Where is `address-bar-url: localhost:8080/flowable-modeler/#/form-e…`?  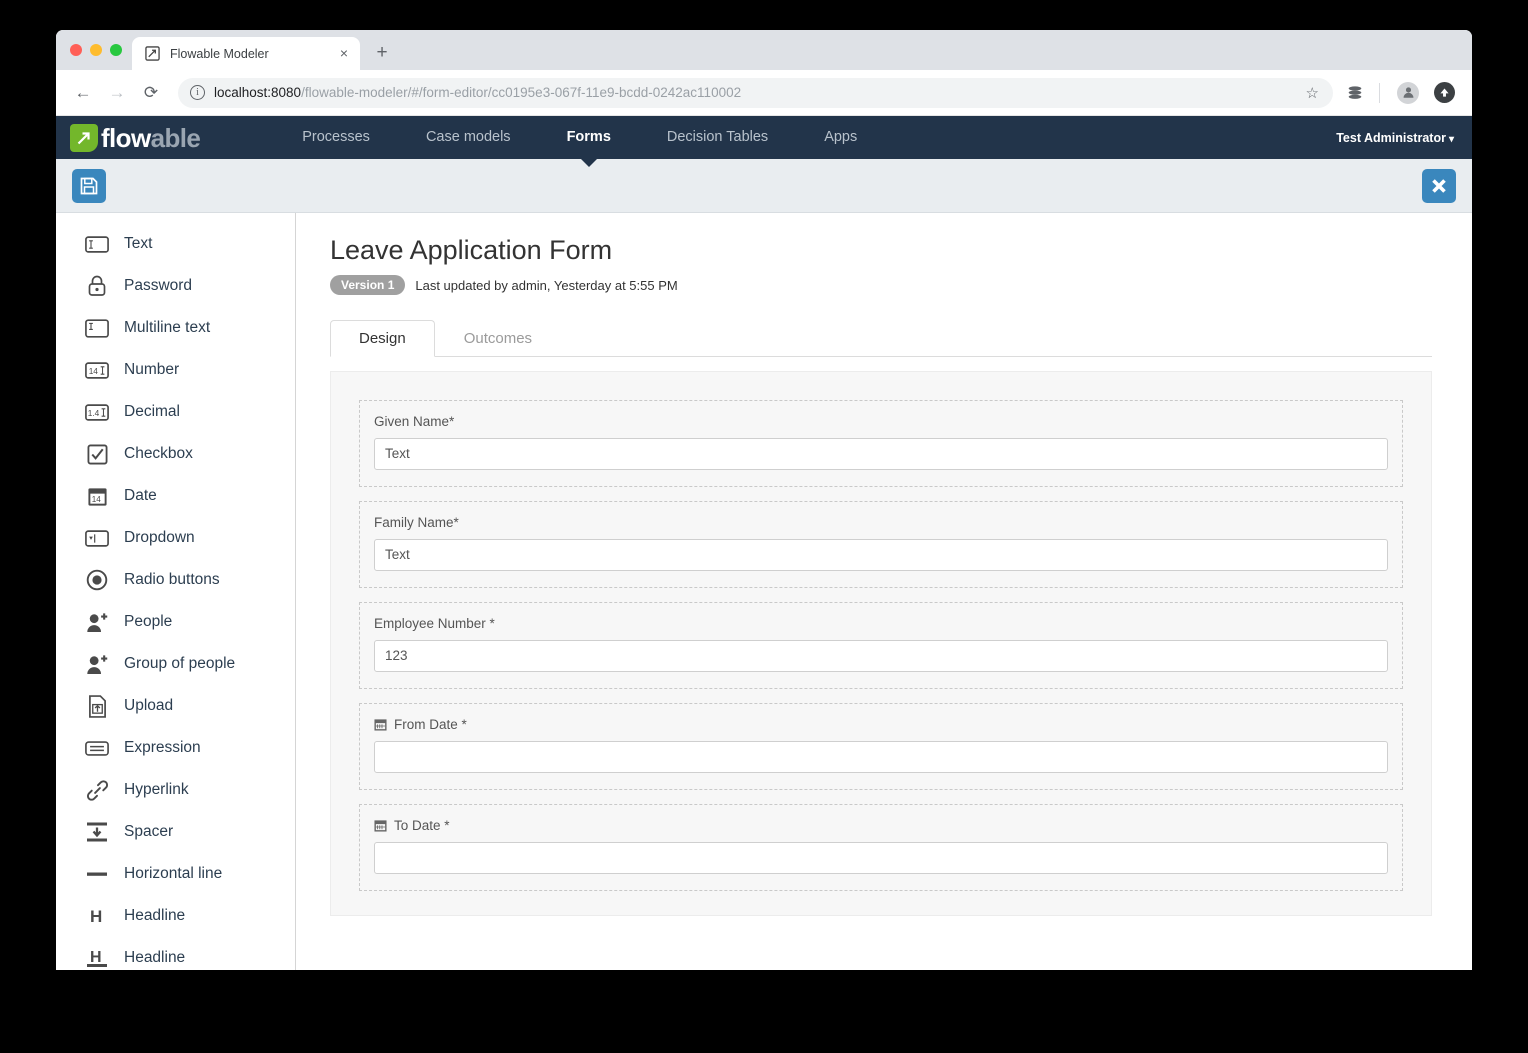 address-bar-url: localhost:8080/flowable-modeler/#/form-e… is located at coordinates (477, 92).